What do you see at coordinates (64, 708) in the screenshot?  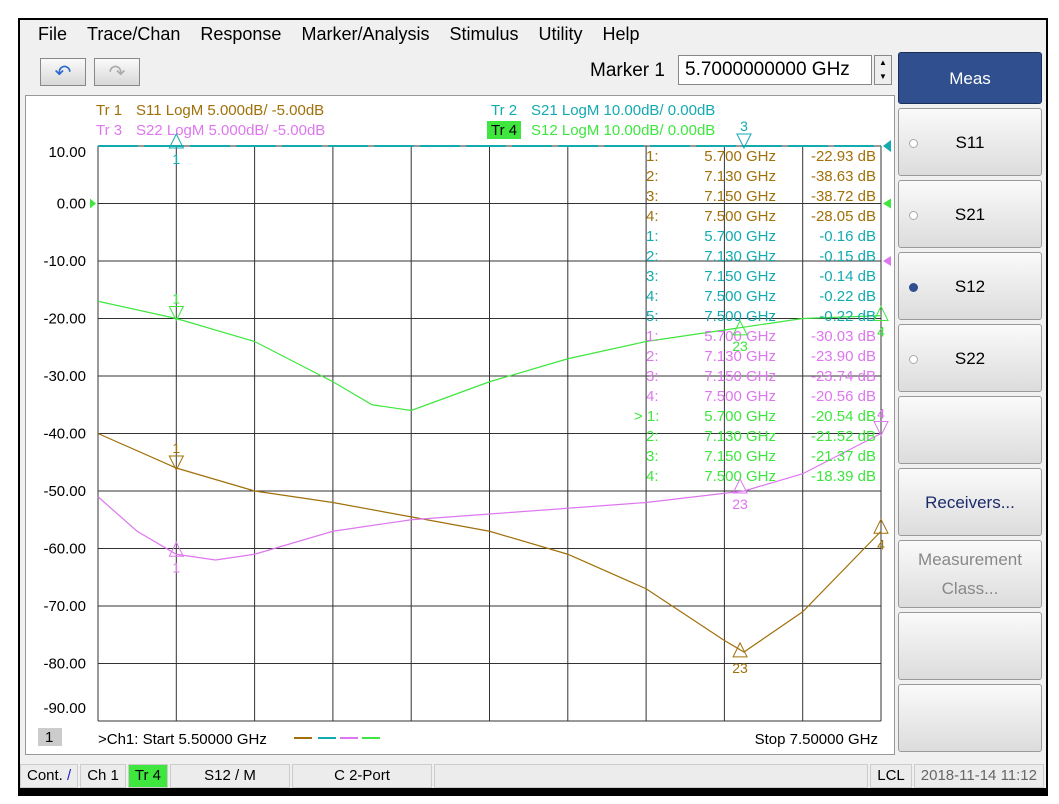 I see `y-tick-label: -90.00` at bounding box center [64, 708].